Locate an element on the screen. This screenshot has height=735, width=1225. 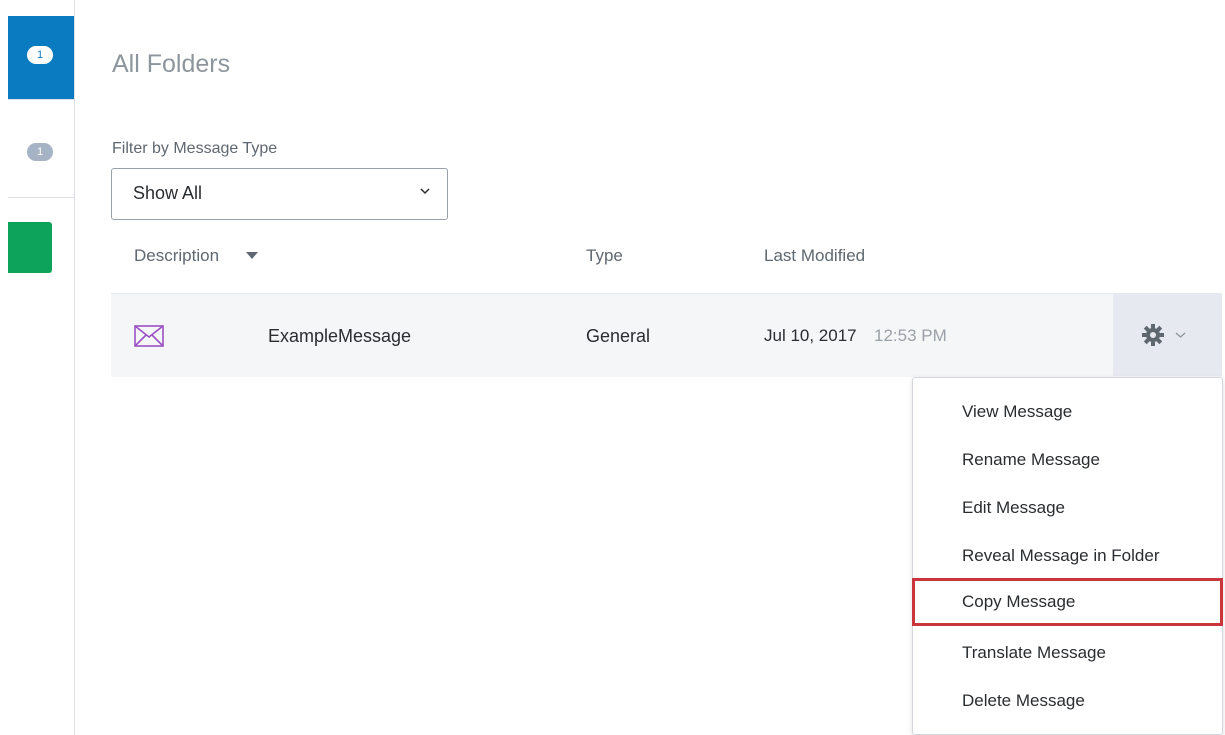
message-name: ExampleMessage is located at coordinates (339, 336).